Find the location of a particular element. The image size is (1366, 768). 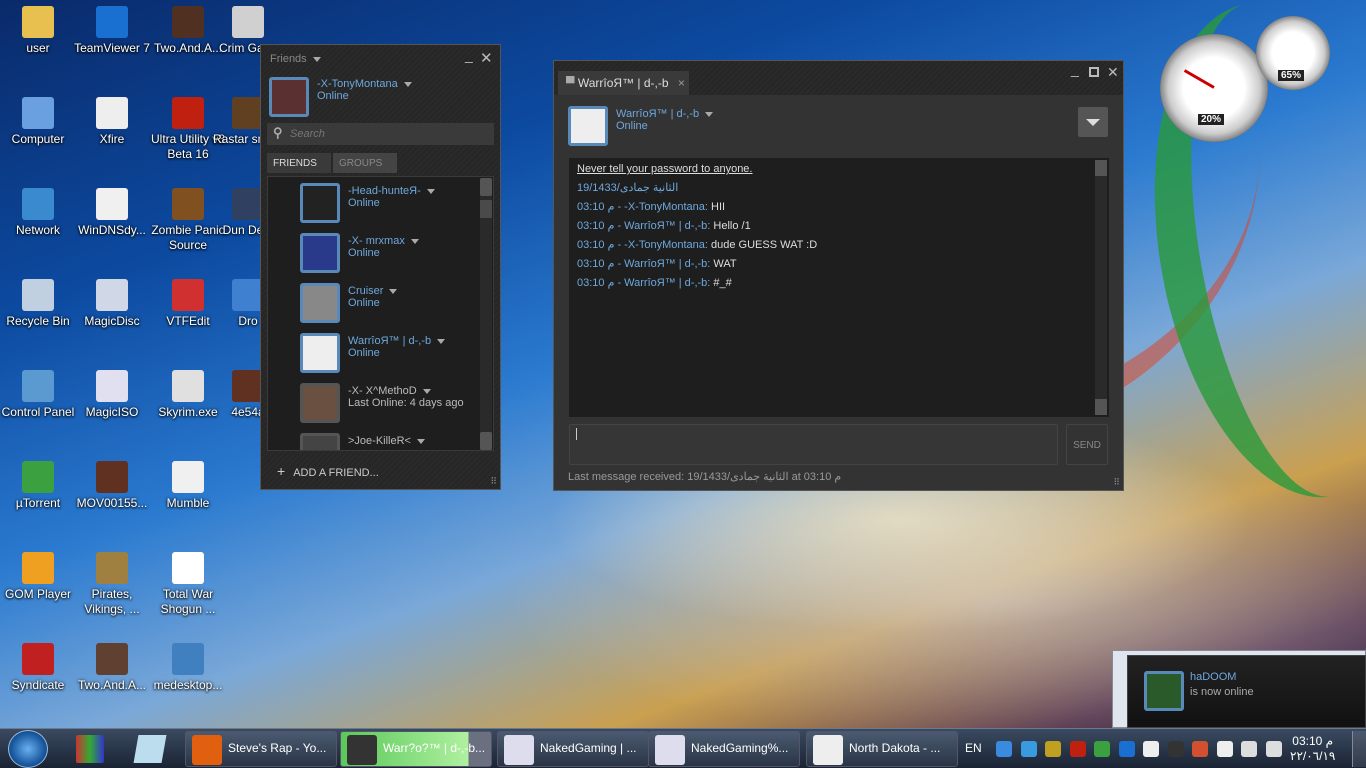

friend-name: Cruiser is located at coordinates (366, 291).